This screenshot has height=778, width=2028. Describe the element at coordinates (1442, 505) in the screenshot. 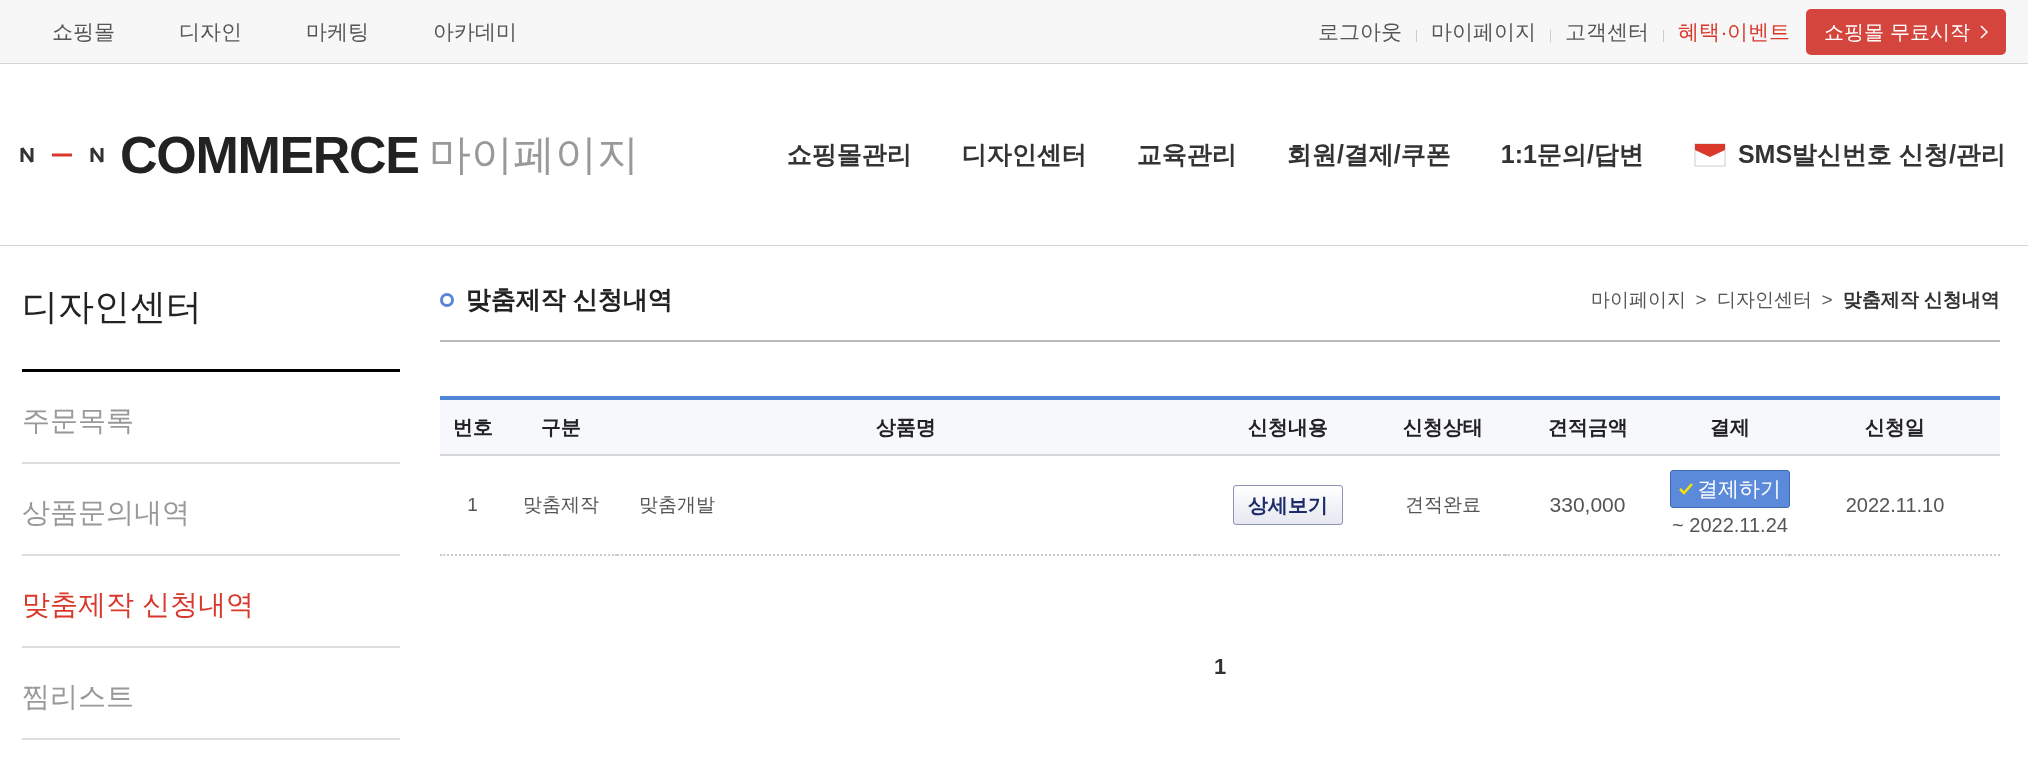

I see `table-cell: 견적완료` at that location.